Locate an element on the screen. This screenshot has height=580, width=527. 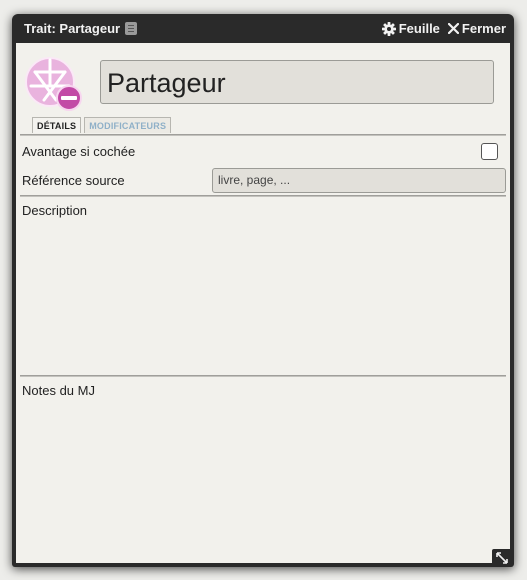
gear-icon is located at coordinates (388, 28).